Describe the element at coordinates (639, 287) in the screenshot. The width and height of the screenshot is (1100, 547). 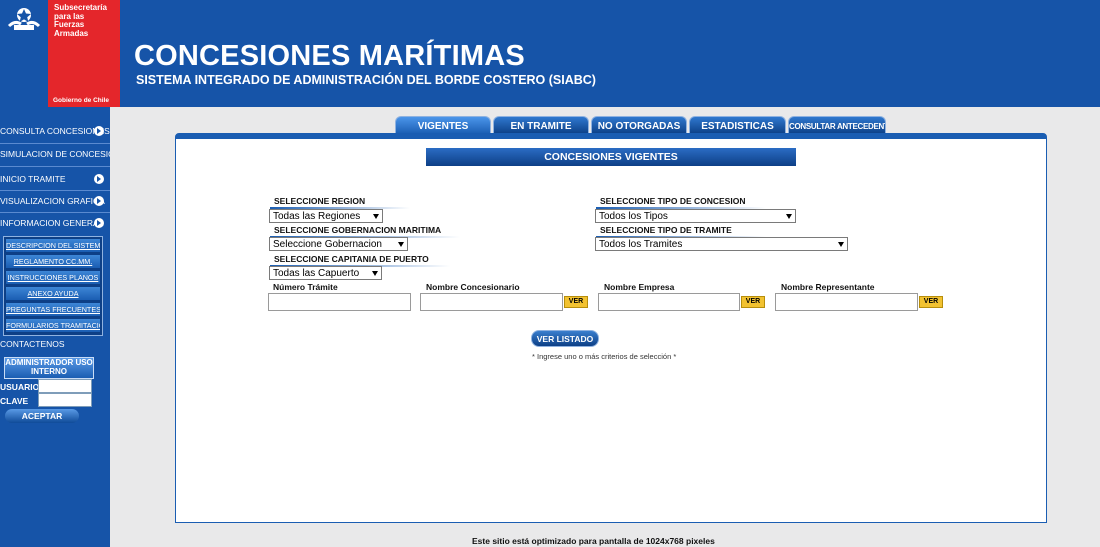
I see `empresa-label: Nombre Empresa` at that location.